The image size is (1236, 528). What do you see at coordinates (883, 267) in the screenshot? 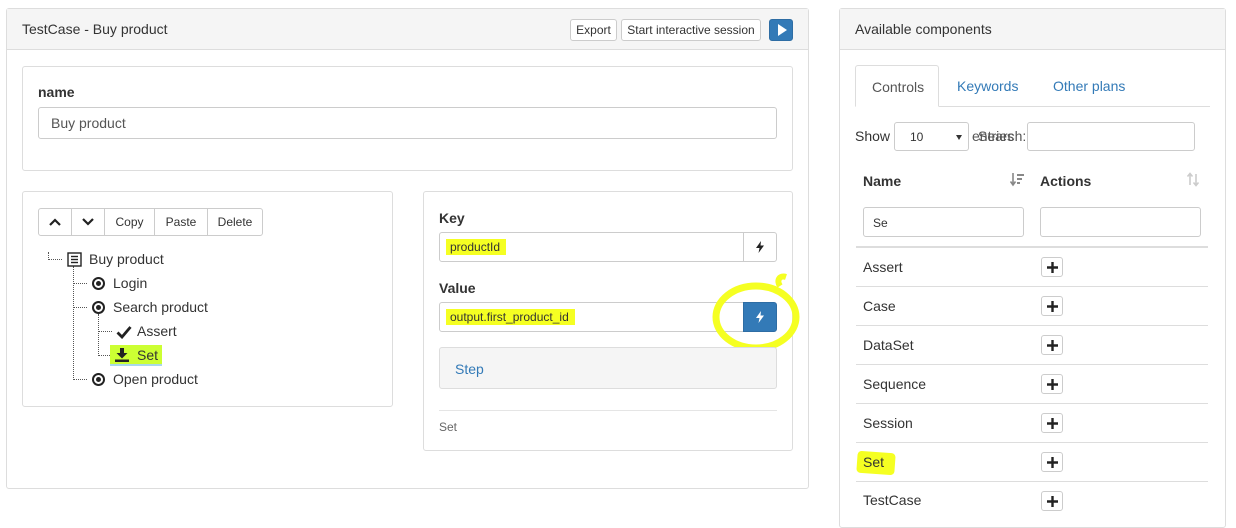
I see `row-name: Assert` at bounding box center [883, 267].